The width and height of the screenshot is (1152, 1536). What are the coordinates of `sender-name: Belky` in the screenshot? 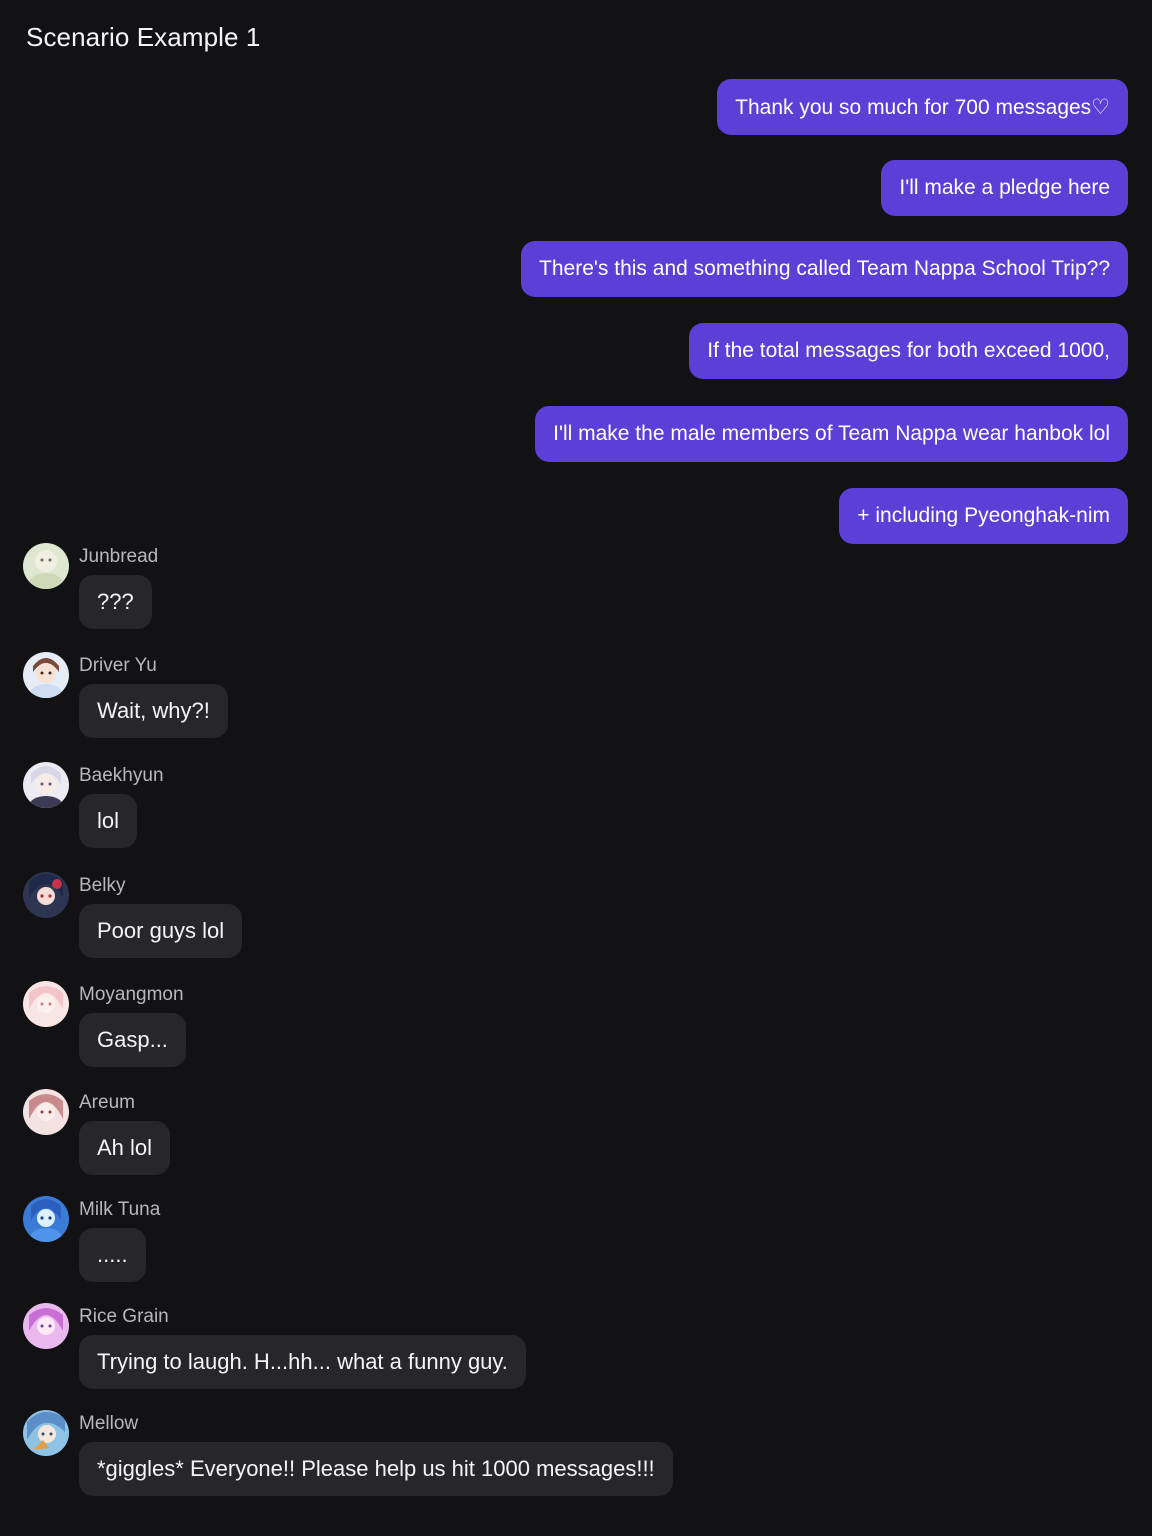 It's located at (102, 885).